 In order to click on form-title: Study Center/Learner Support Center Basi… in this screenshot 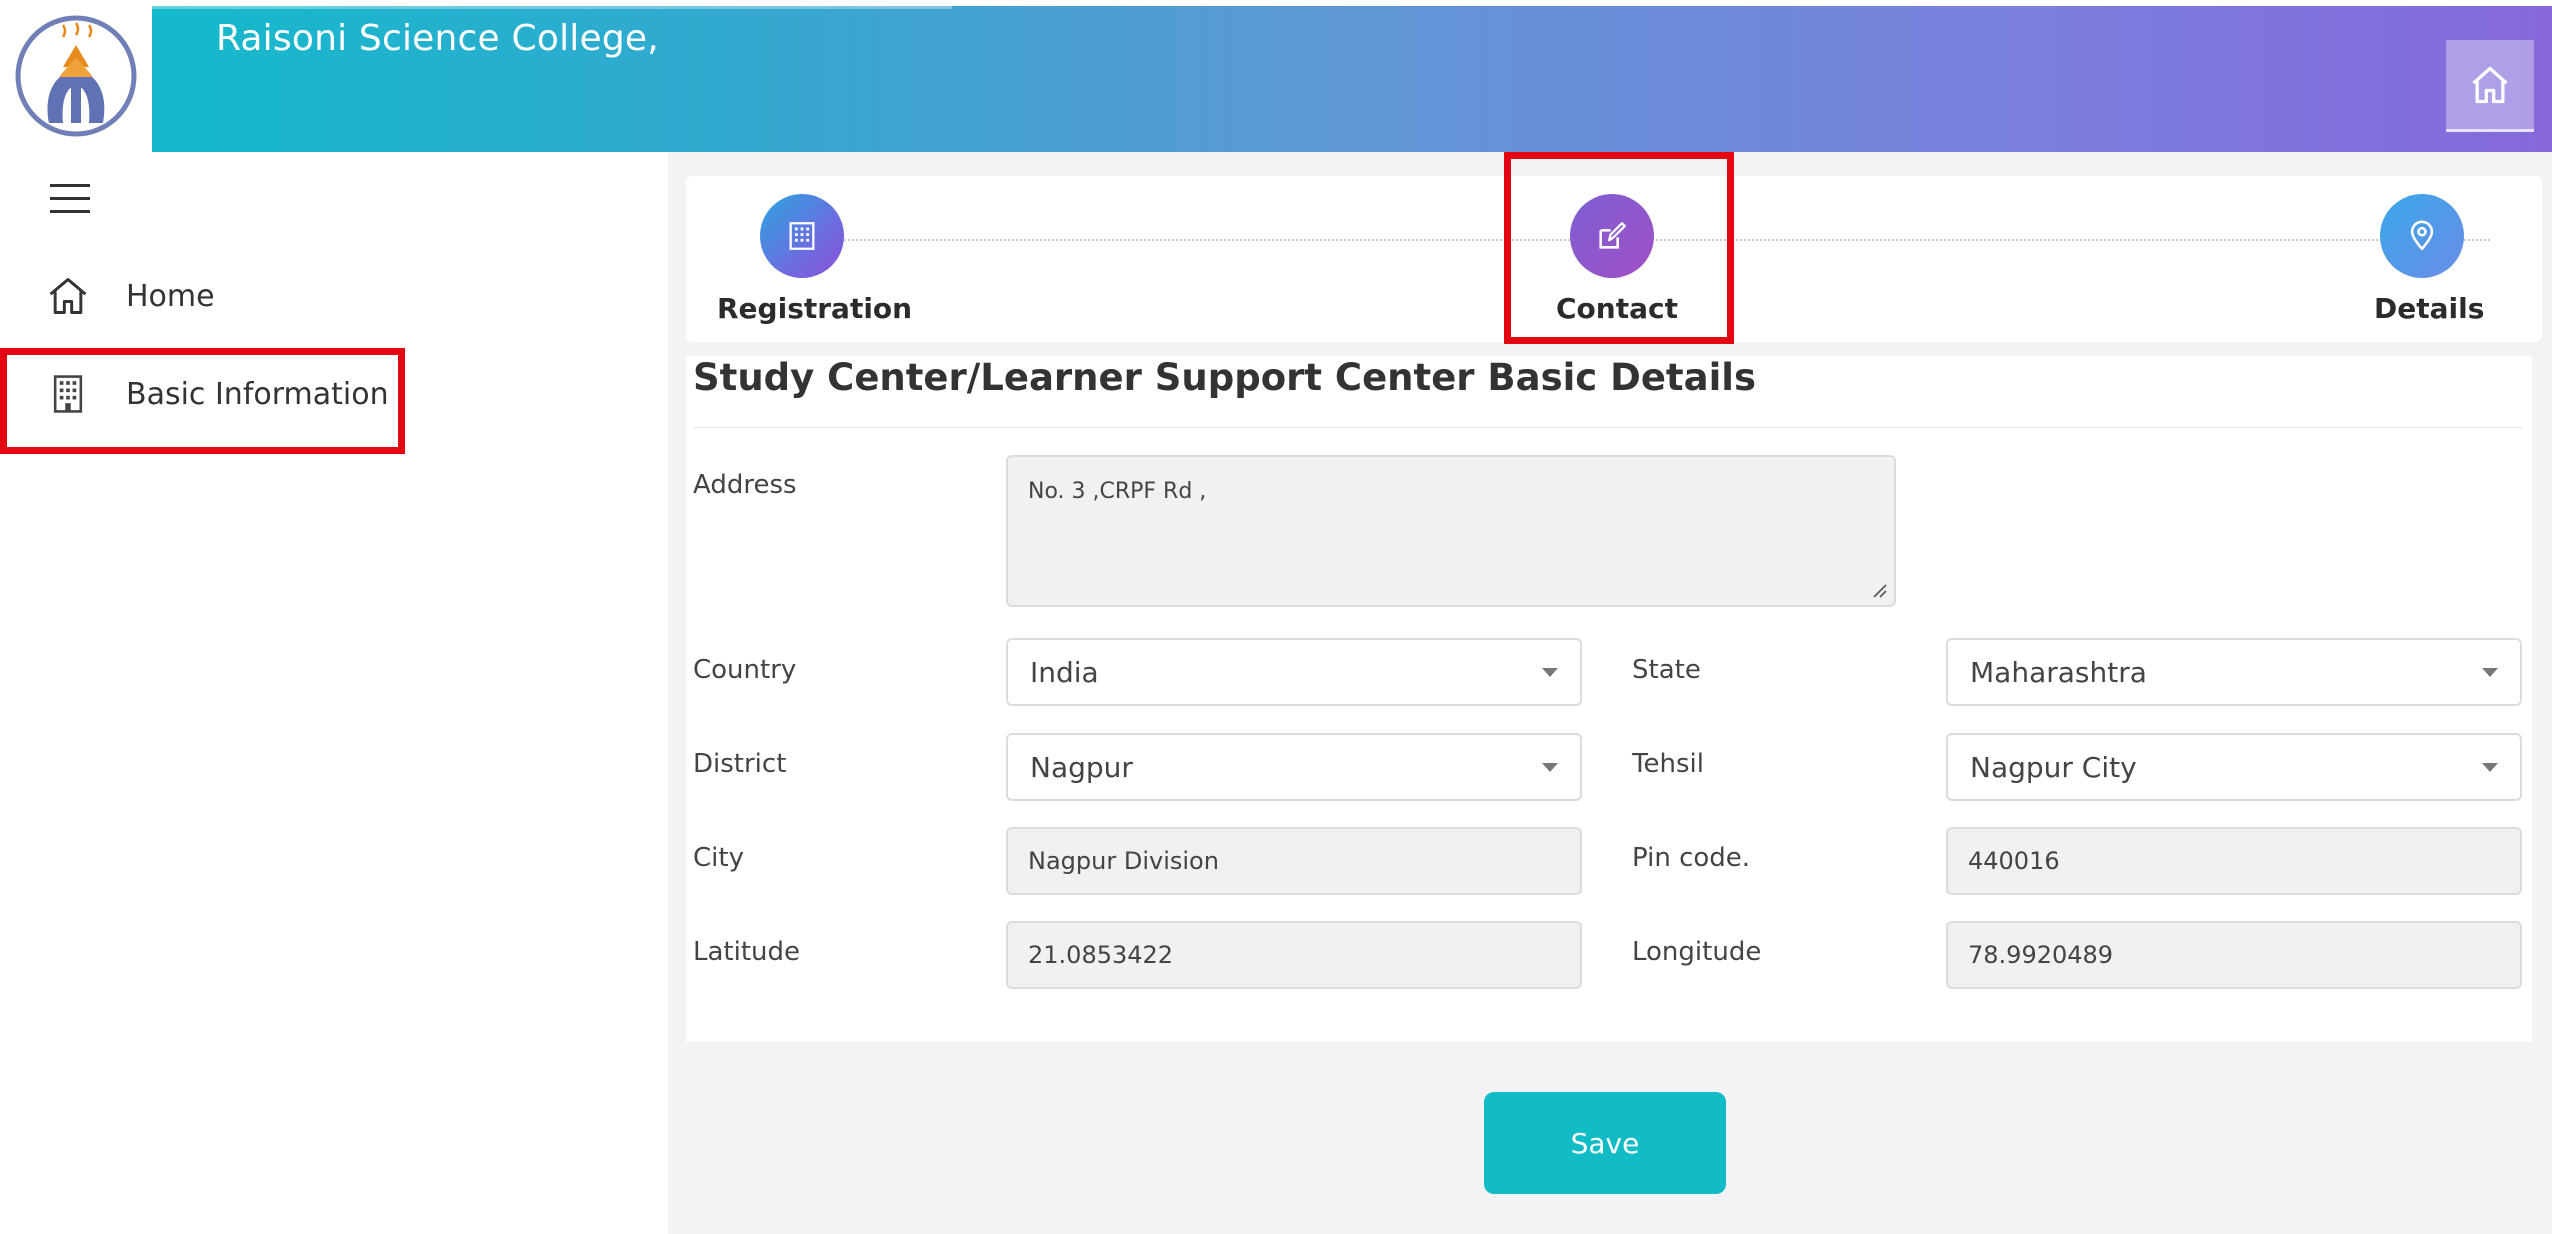, I will do `click(1224, 377)`.